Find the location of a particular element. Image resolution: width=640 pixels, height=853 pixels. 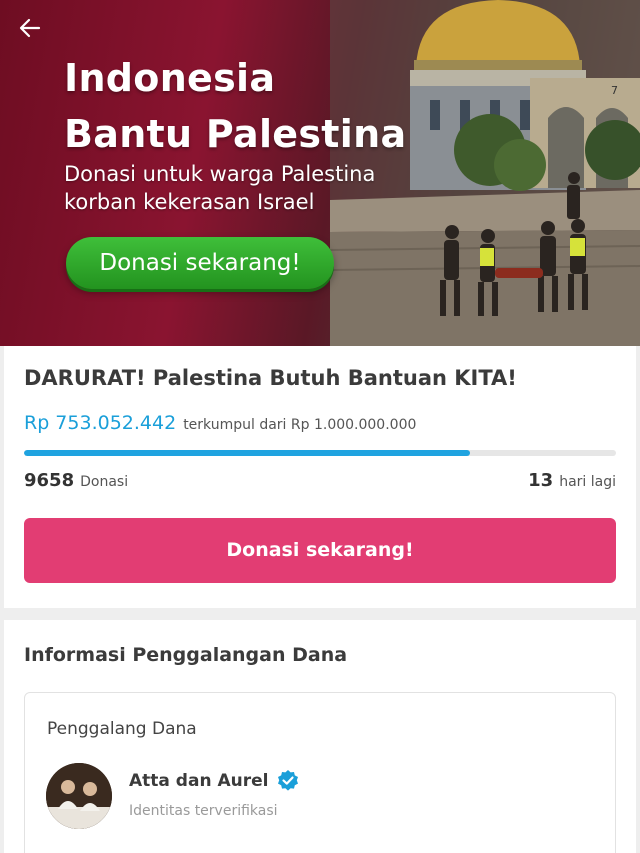

raised-amount: Rp 753.052.442 is located at coordinates (100, 423).